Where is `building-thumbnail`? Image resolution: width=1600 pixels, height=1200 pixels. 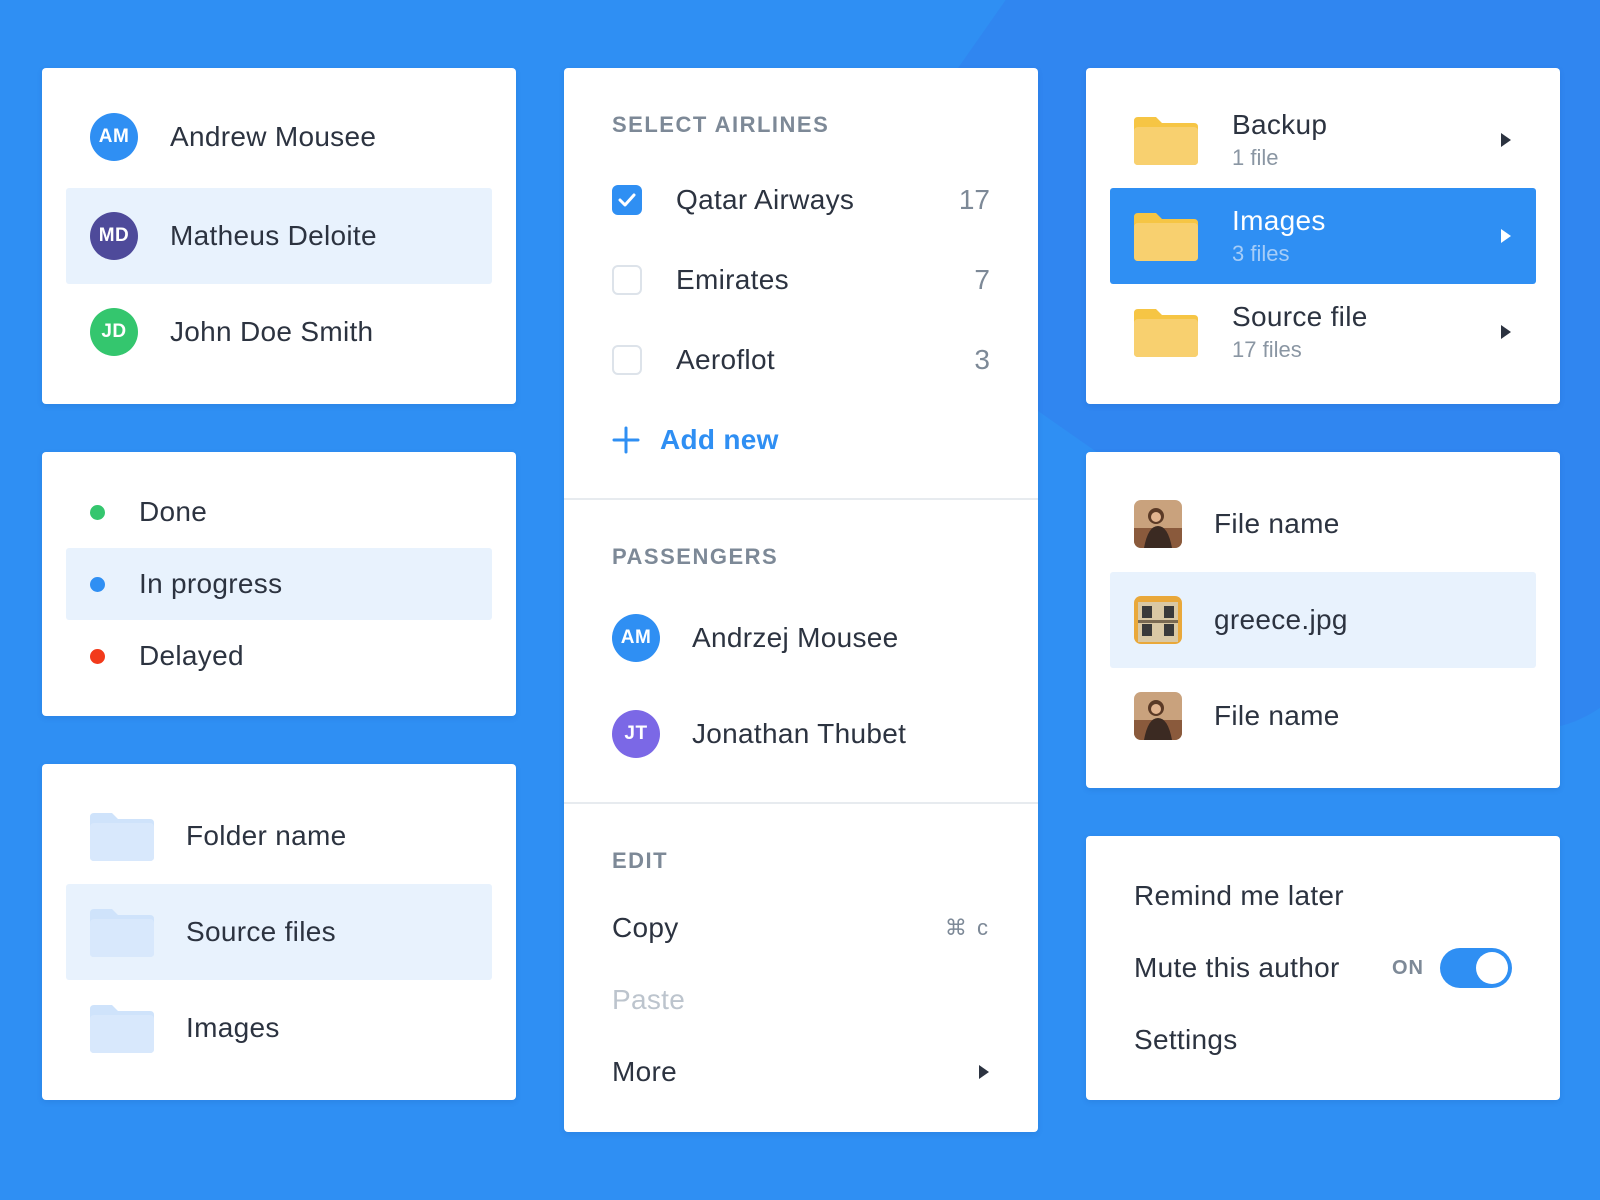 building-thumbnail is located at coordinates (1158, 620).